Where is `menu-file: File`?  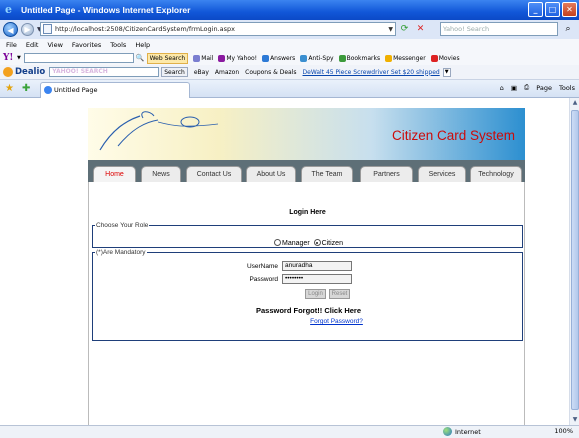 menu-file: File is located at coordinates (11, 45).